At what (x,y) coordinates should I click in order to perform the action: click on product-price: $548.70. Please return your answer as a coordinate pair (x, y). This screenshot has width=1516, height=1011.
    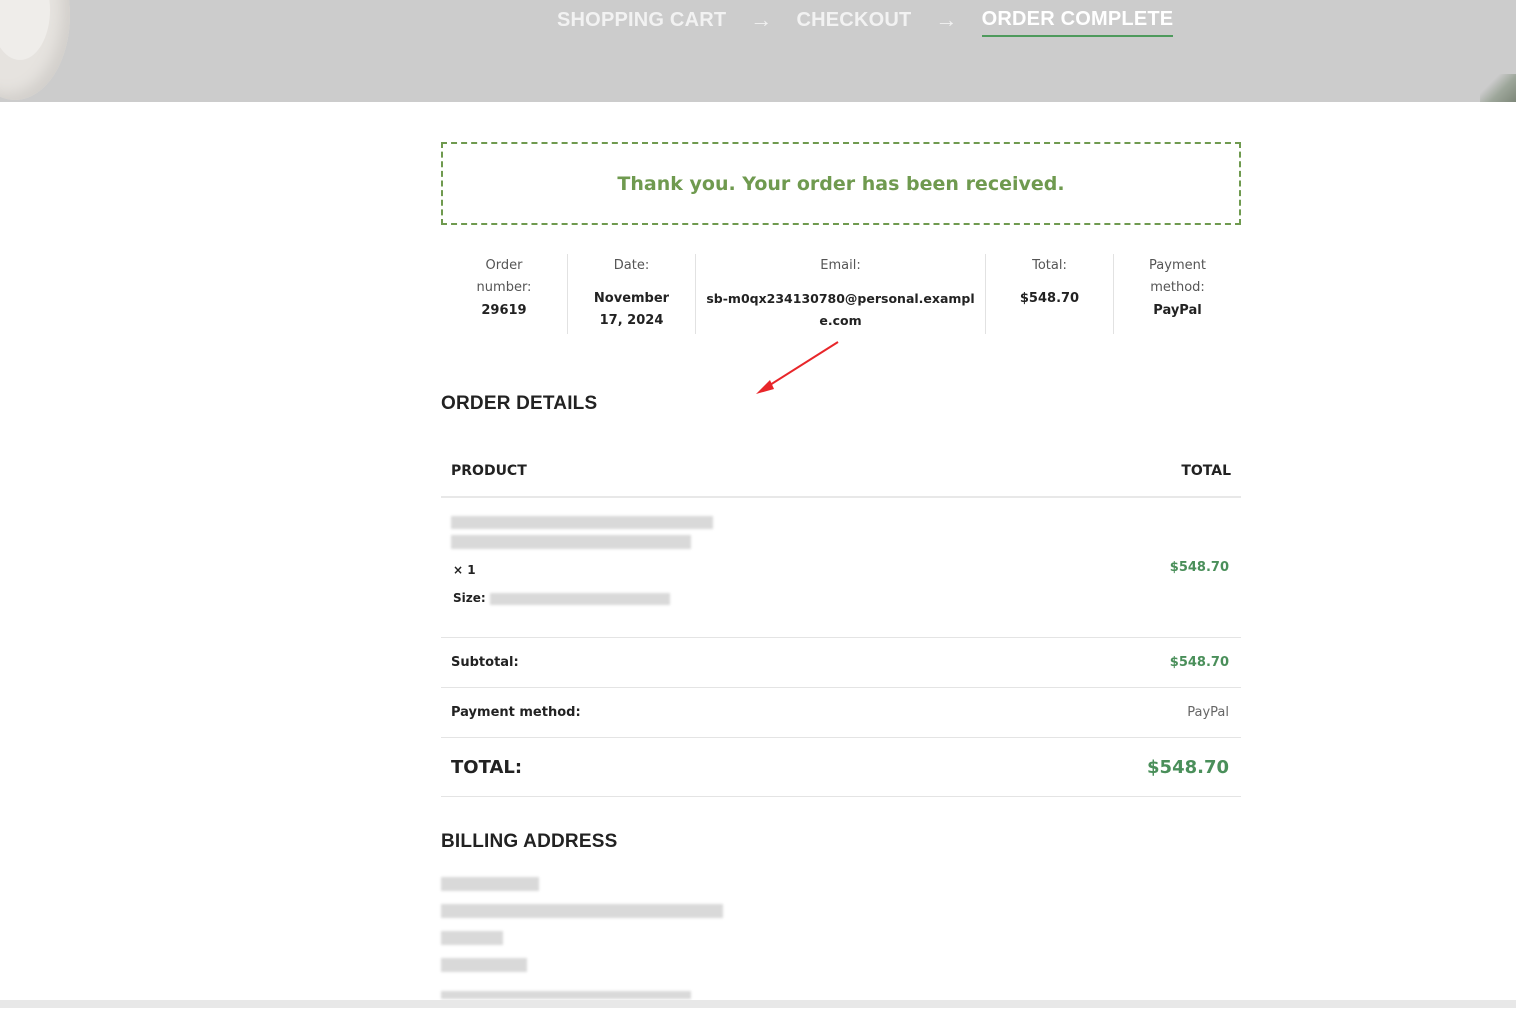
    Looking at the image, I should click on (1133, 567).